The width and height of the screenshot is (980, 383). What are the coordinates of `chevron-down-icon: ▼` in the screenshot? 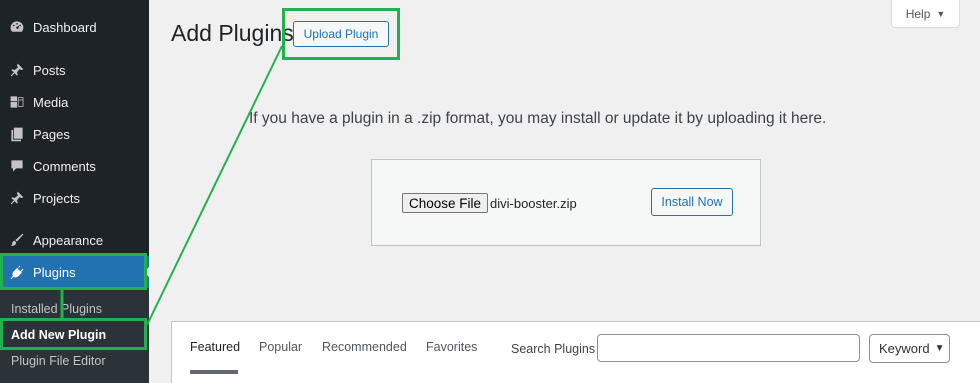 It's located at (939, 348).